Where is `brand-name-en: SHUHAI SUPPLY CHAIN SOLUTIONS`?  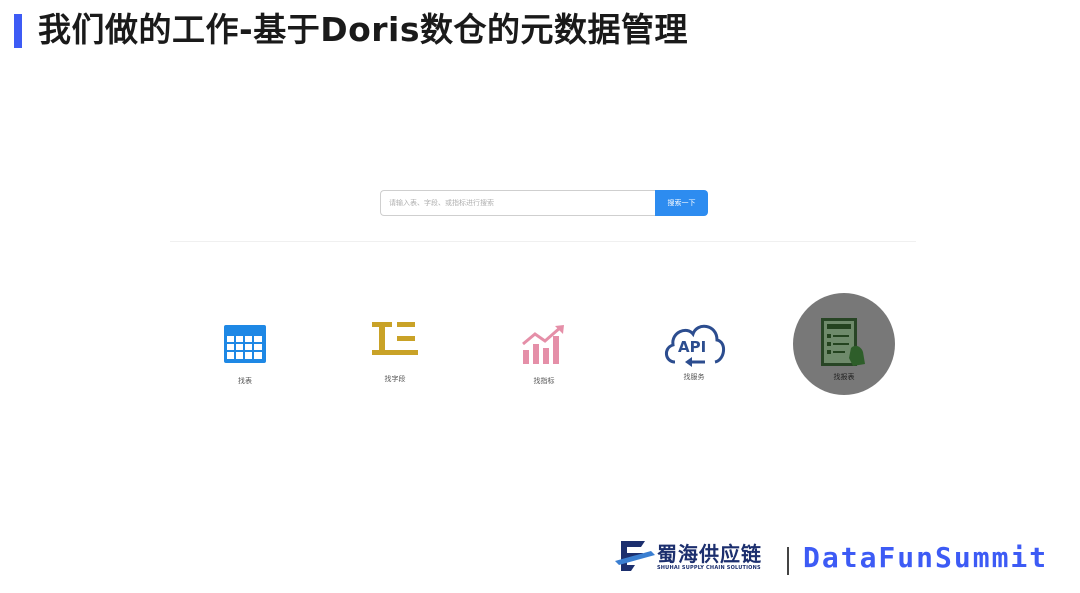
brand-name-en: SHUHAI SUPPLY CHAIN SOLUTIONS is located at coordinates (709, 568).